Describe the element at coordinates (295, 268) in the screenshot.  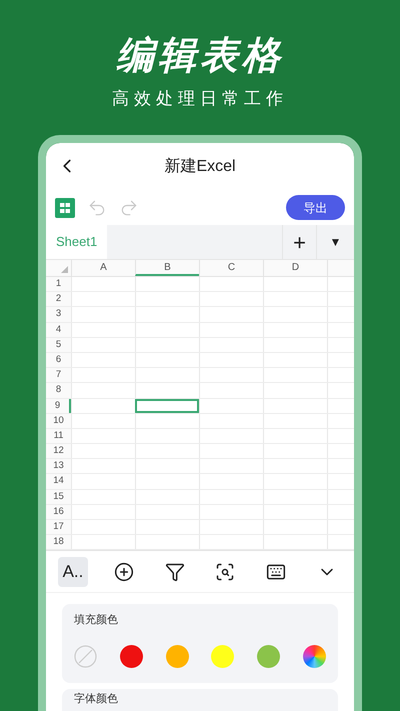
I see `column-header: D` at that location.